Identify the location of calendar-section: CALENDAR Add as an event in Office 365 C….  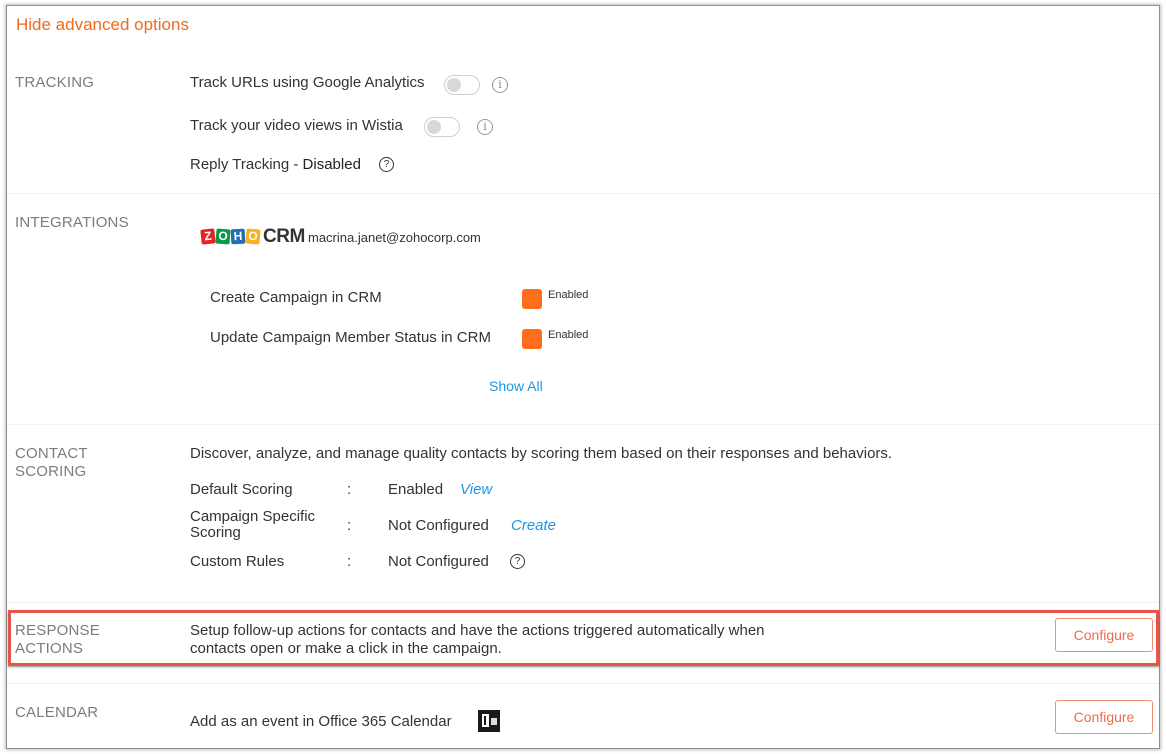
(583, 717).